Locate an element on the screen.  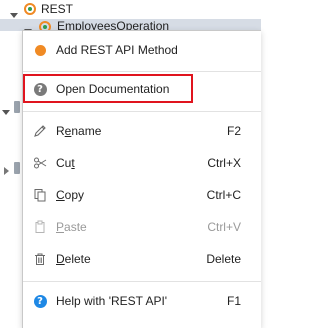
menu-item-label: Cut is located at coordinates (65, 163).